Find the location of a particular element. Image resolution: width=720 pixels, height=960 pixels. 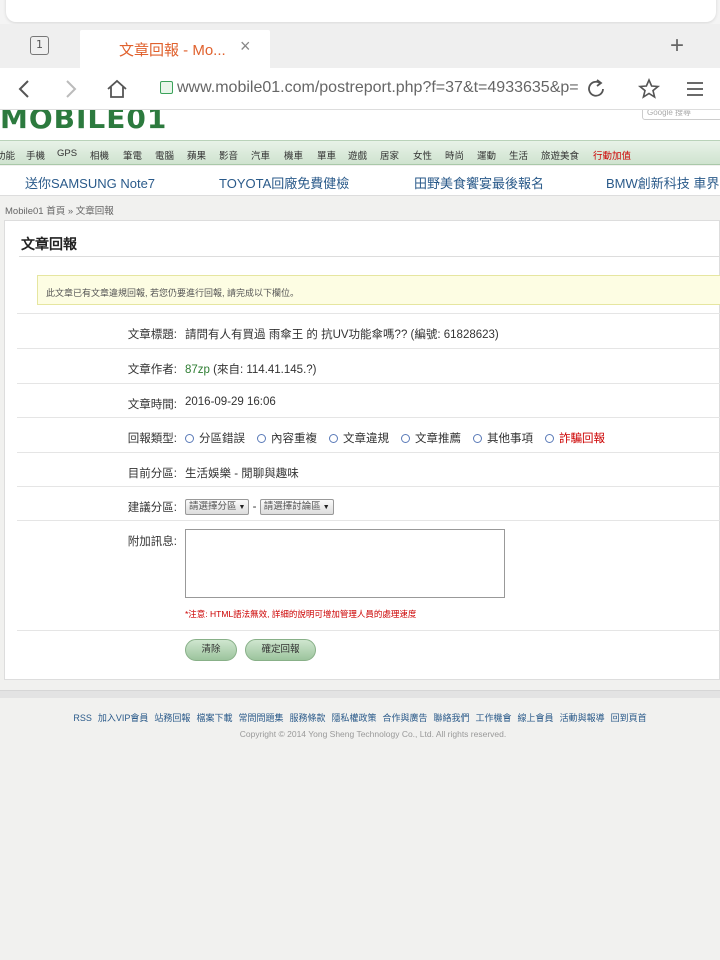

author-ip: (來自: 114.41.145.?) is located at coordinates (265, 370).